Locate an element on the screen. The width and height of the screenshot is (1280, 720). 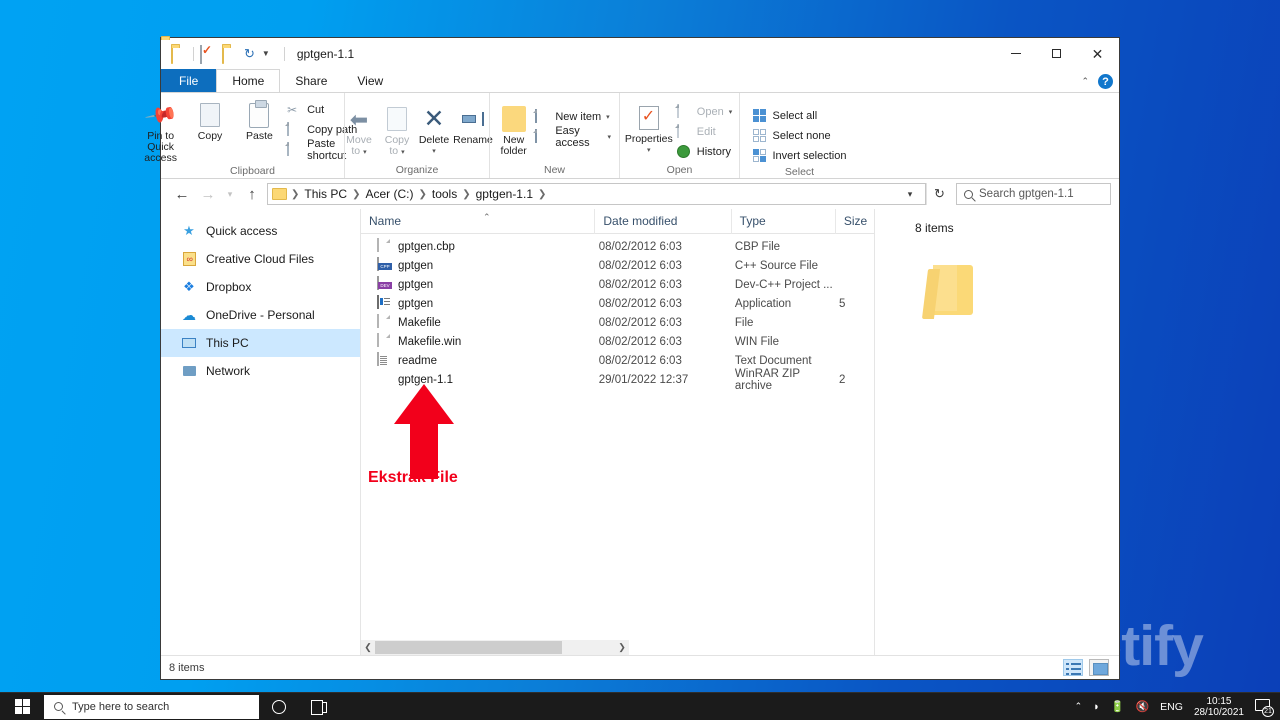
scrollbar-thumb is located at coordinates (469, 647).